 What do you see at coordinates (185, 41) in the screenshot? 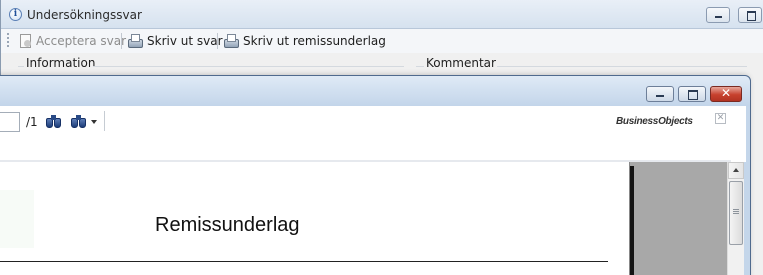
I see `print-answer-label: Skriv ut svar` at bounding box center [185, 41].